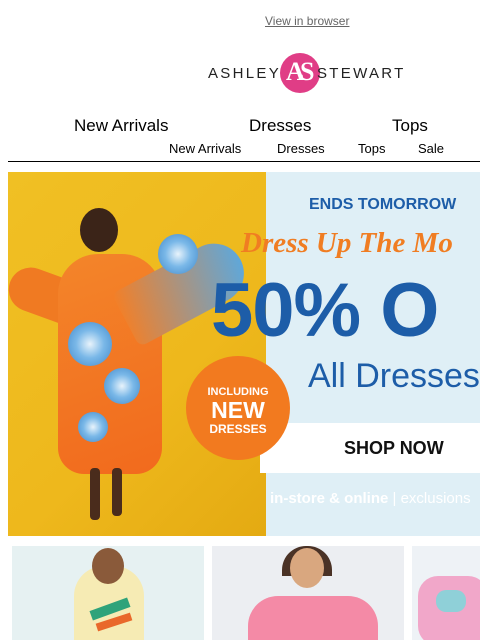 The width and height of the screenshot is (480, 640). What do you see at coordinates (307, 21) in the screenshot?
I see `view-in-browser-link: View in browser` at bounding box center [307, 21].